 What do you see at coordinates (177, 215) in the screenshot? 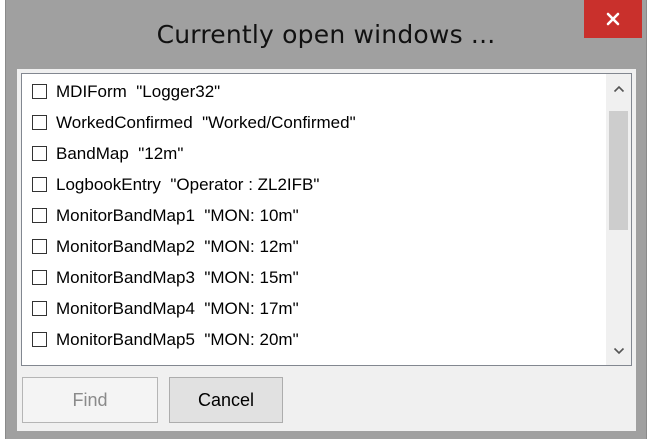
I see `item-label: MonitorBandMap1 "MON: 10m"` at bounding box center [177, 215].